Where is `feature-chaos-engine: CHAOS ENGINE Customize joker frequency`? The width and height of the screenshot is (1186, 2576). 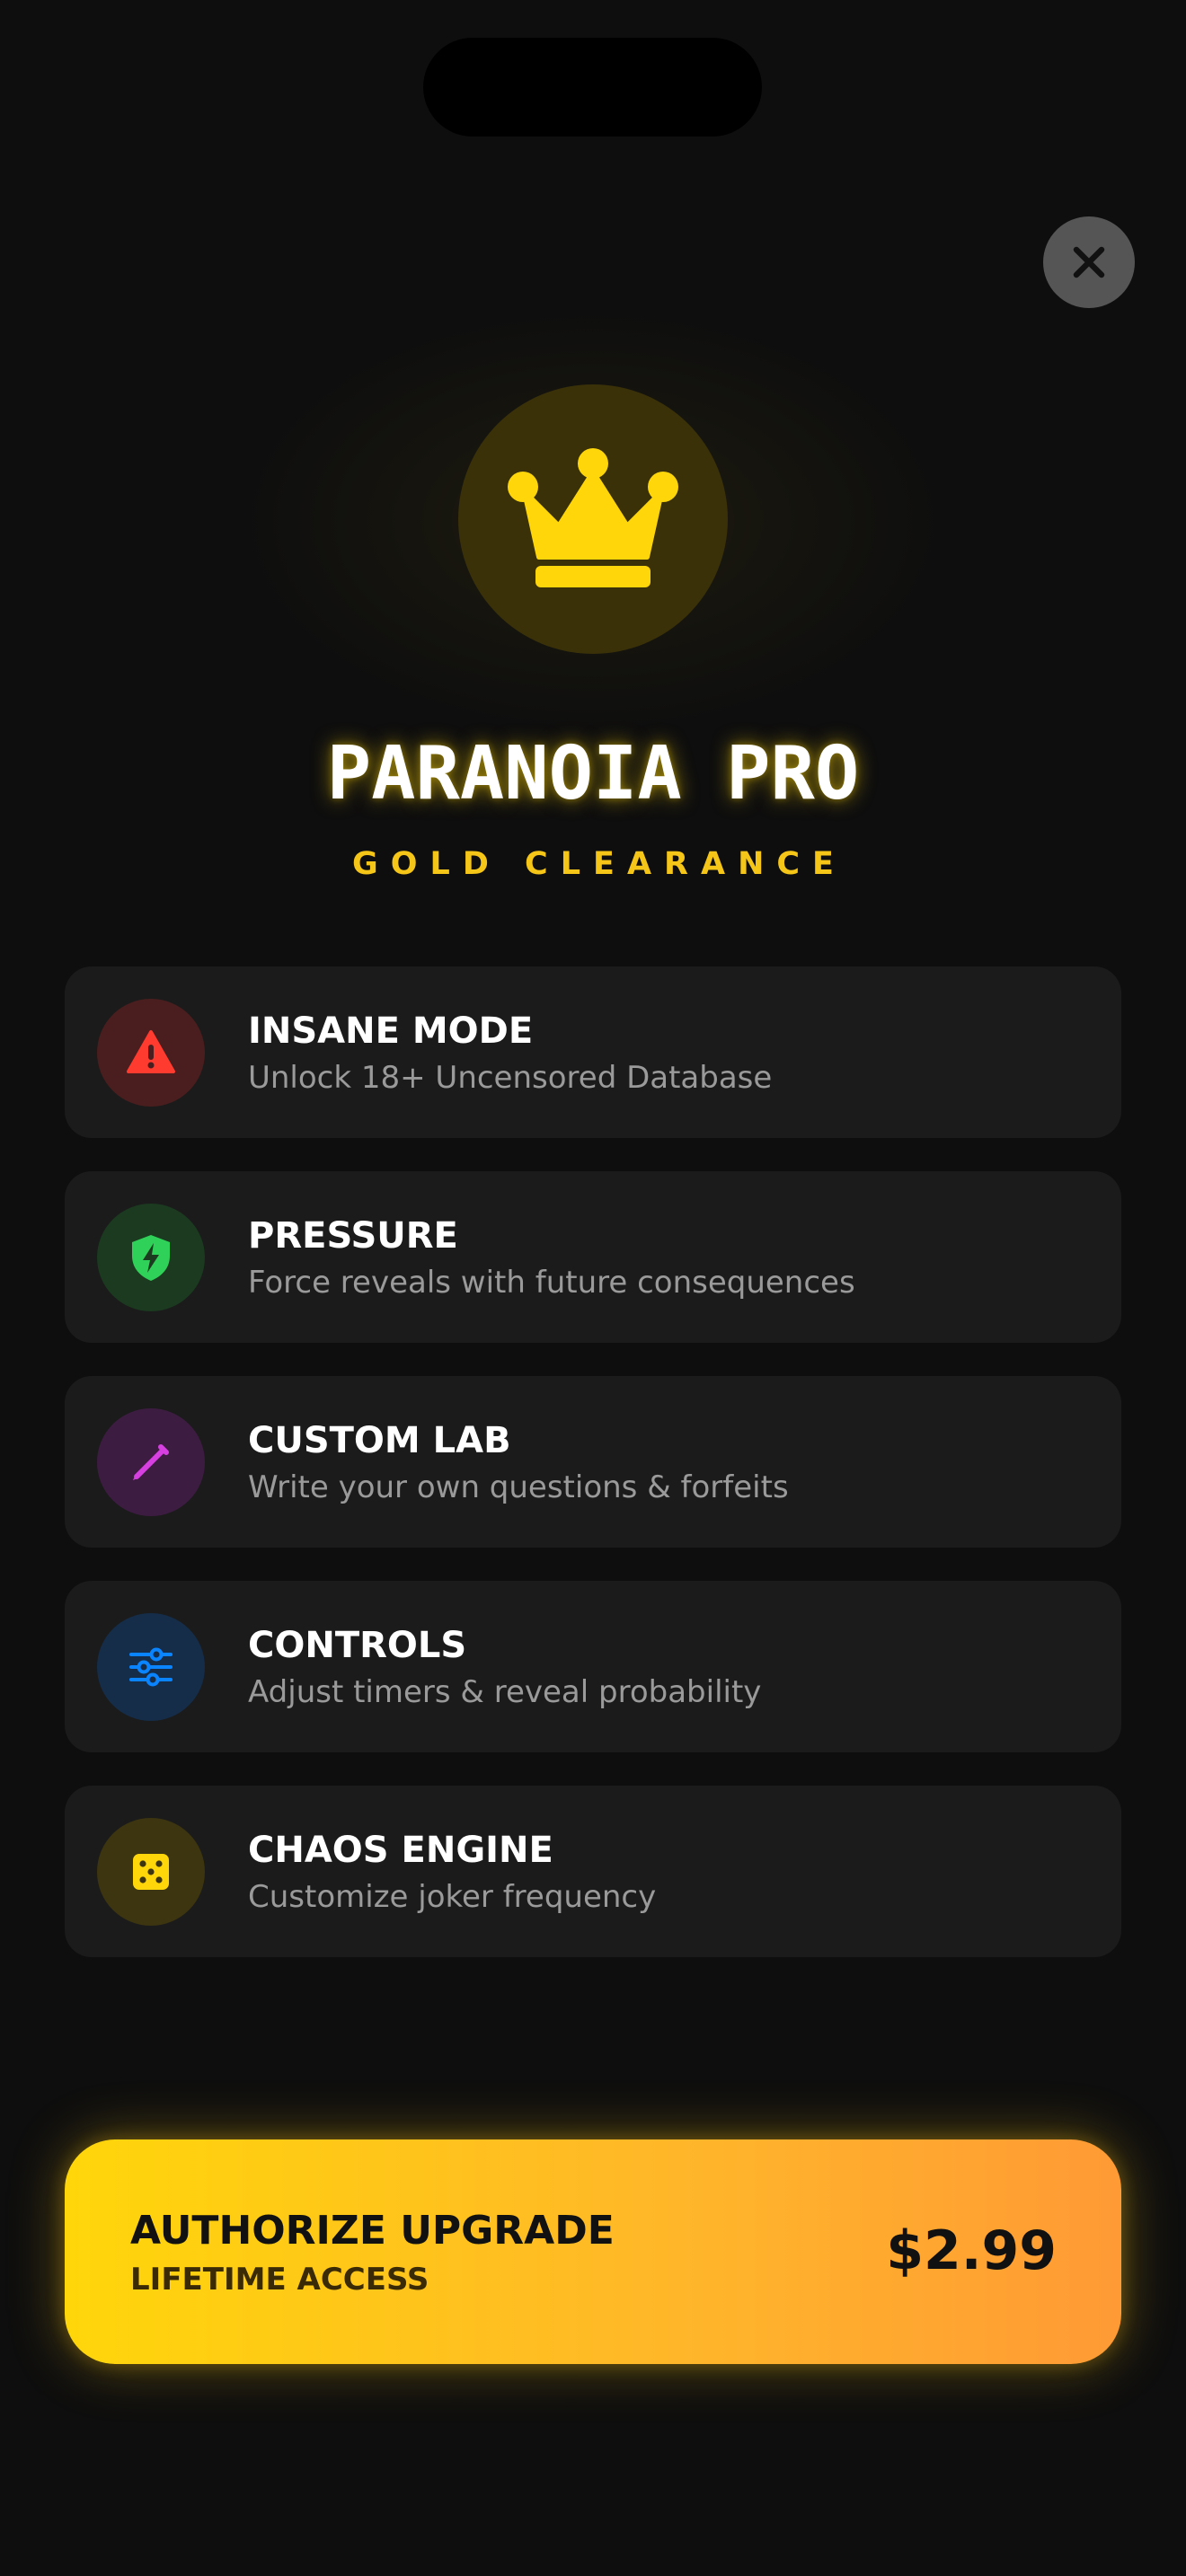
feature-chaos-engine: CHAOS ENGINE Customize joker frequency is located at coordinates (593, 1871).